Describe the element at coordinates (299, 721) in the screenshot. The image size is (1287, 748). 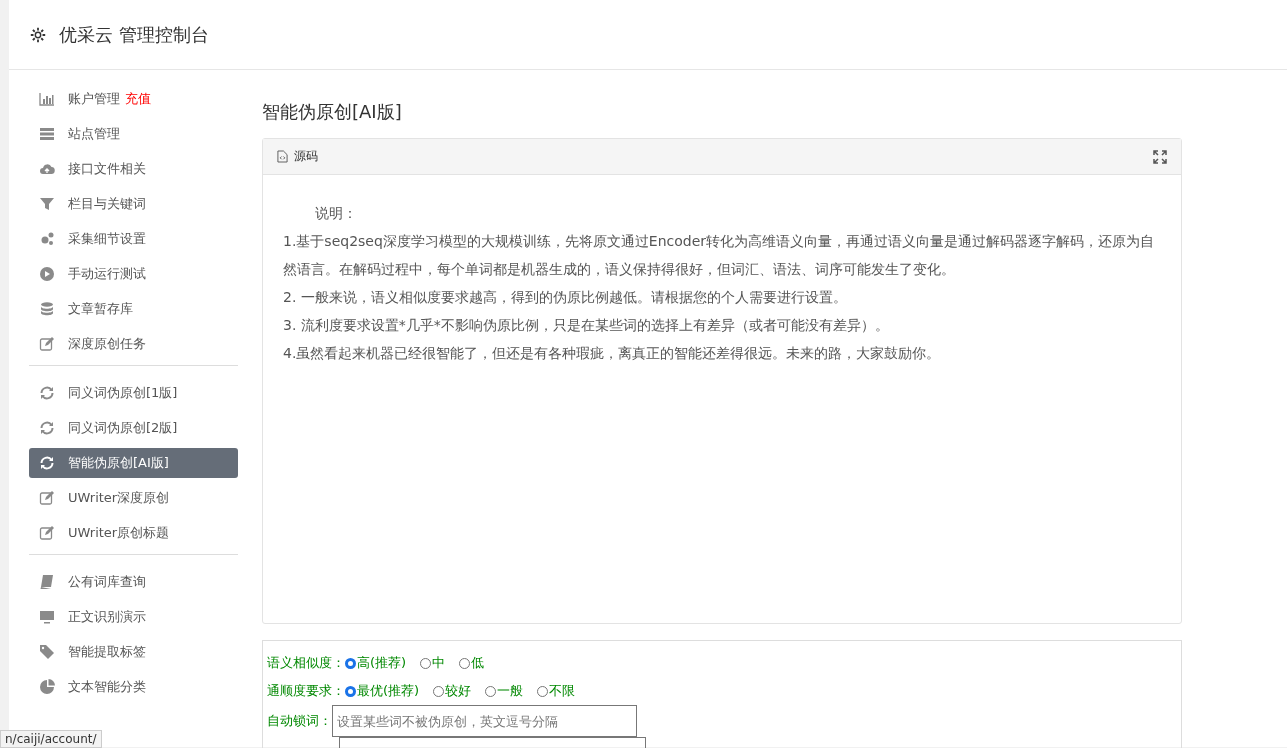
I see `field-label: 自动锁词：` at that location.